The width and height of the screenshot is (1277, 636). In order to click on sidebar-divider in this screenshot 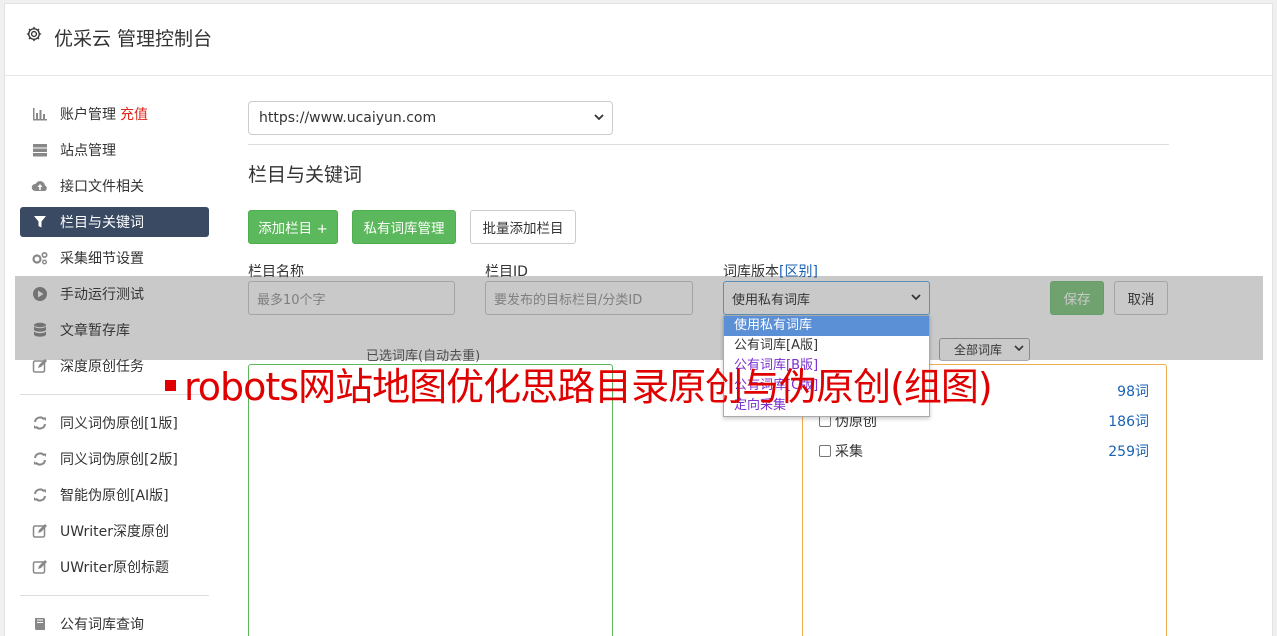, I will do `click(114, 595)`.